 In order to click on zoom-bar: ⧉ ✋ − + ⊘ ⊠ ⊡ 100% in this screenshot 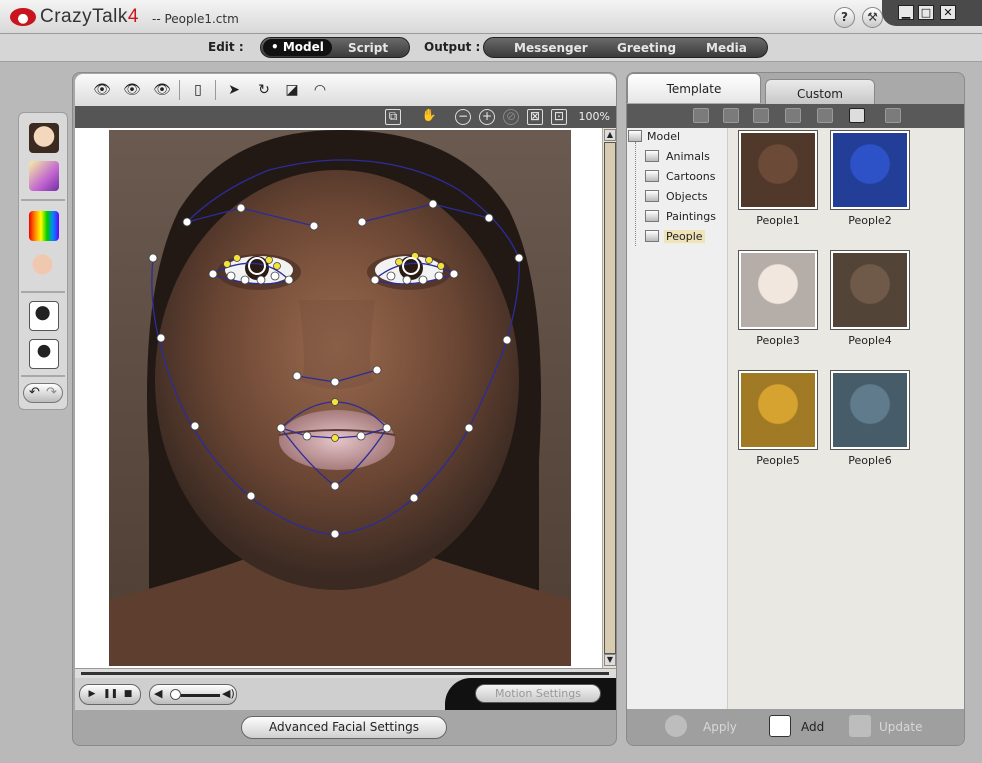, I will do `click(345, 117)`.